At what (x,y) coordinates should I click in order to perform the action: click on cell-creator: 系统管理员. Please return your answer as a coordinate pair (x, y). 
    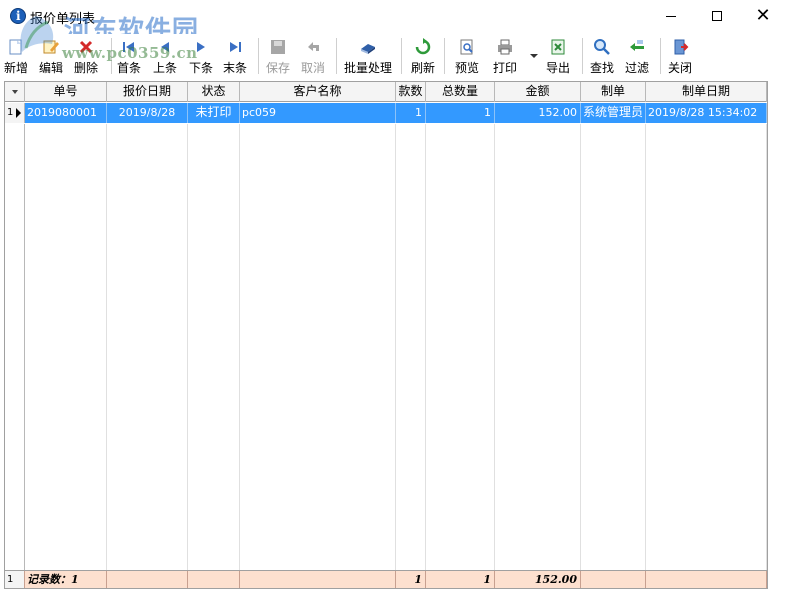
    Looking at the image, I should click on (613, 113).